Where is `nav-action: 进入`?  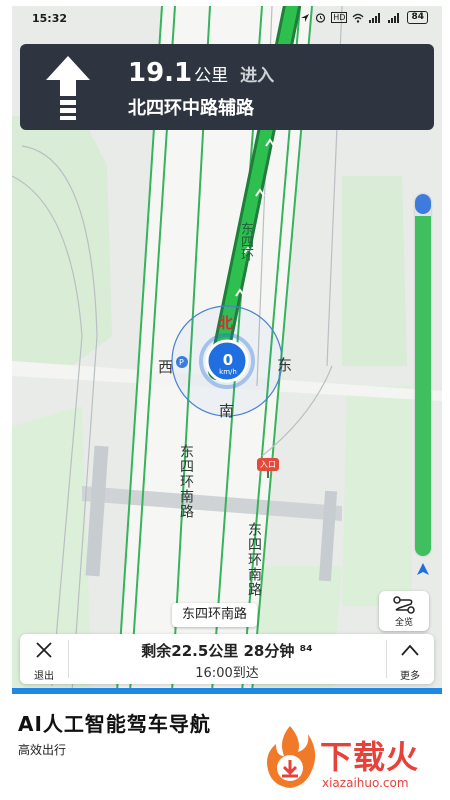
nav-action: 进入 is located at coordinates (257, 76).